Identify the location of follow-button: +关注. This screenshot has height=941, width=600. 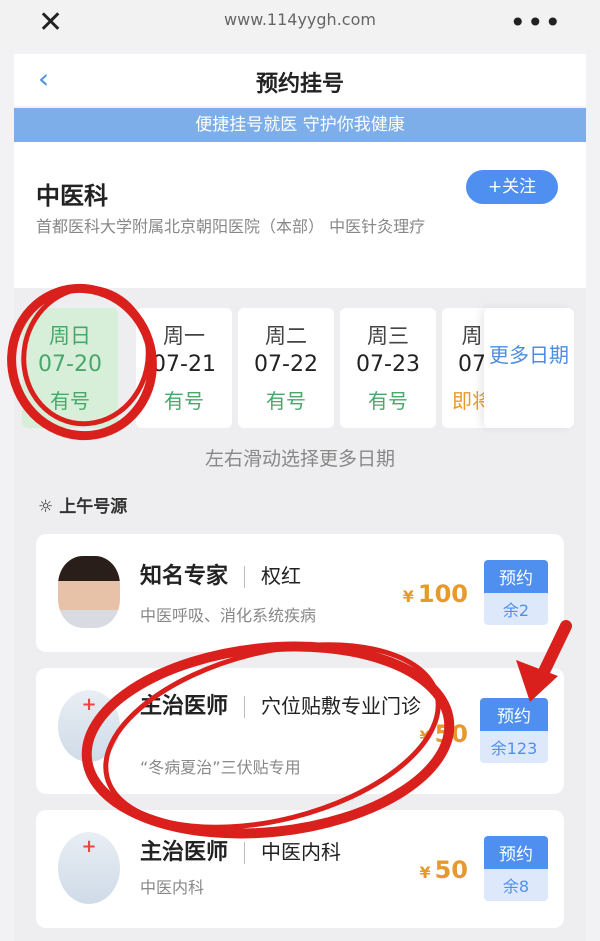
(512, 187).